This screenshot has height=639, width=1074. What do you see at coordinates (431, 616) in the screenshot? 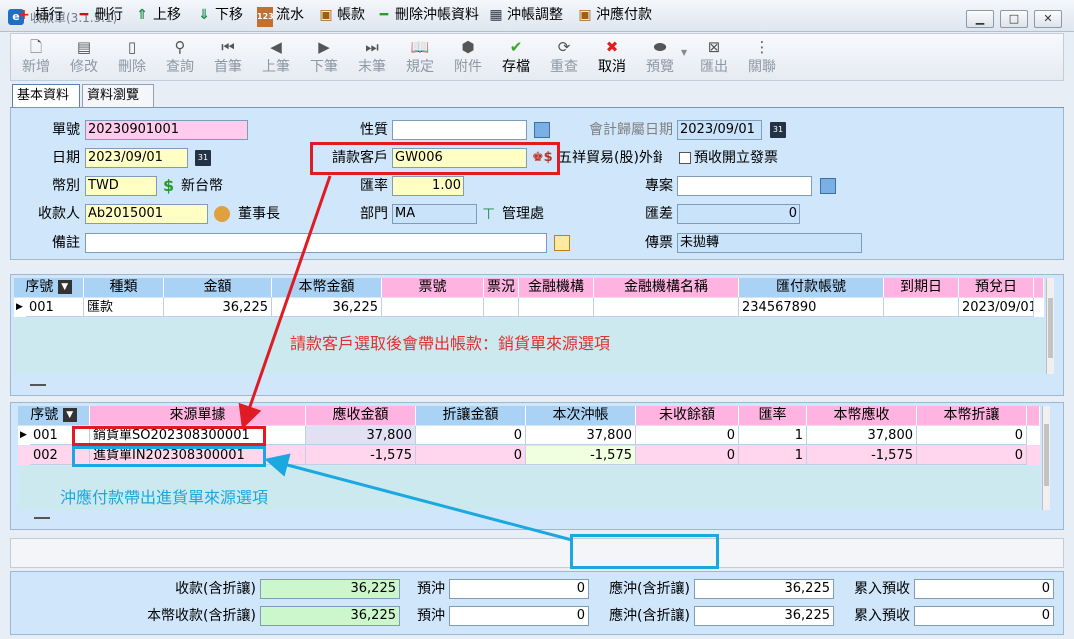
I see `local-prepay-label: 預沖` at bounding box center [431, 616].